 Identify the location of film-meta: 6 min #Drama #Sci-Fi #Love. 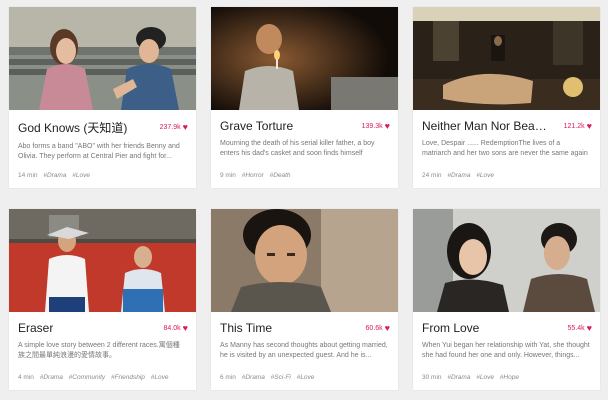
(267, 377).